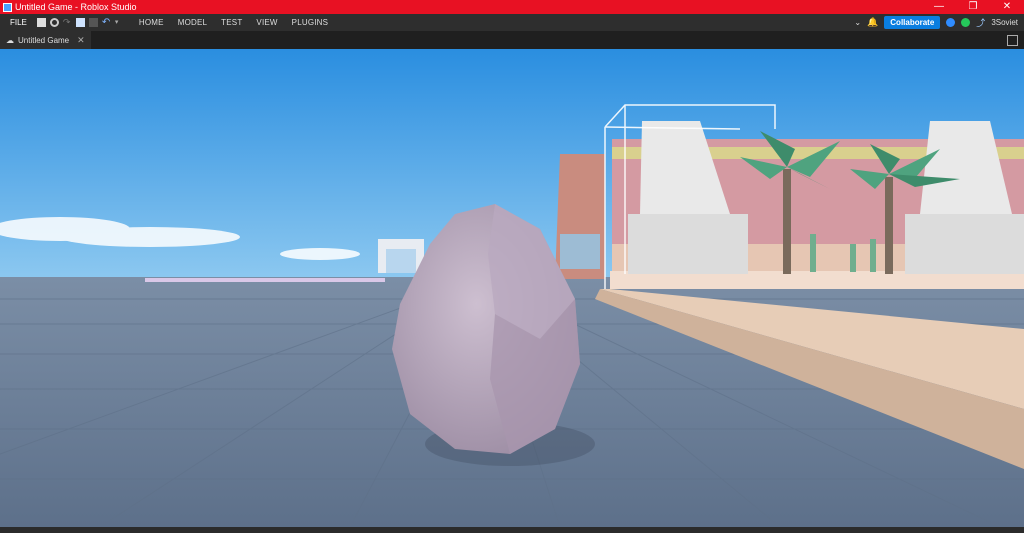  Describe the element at coordinates (67, 22) in the screenshot. I see `redo-icon: ↷` at that location.